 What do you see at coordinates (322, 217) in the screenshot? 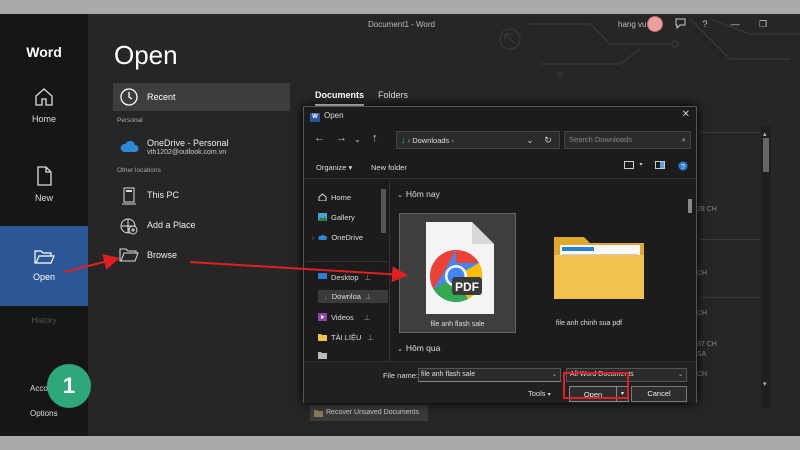
I see `gallery-icon` at bounding box center [322, 217].